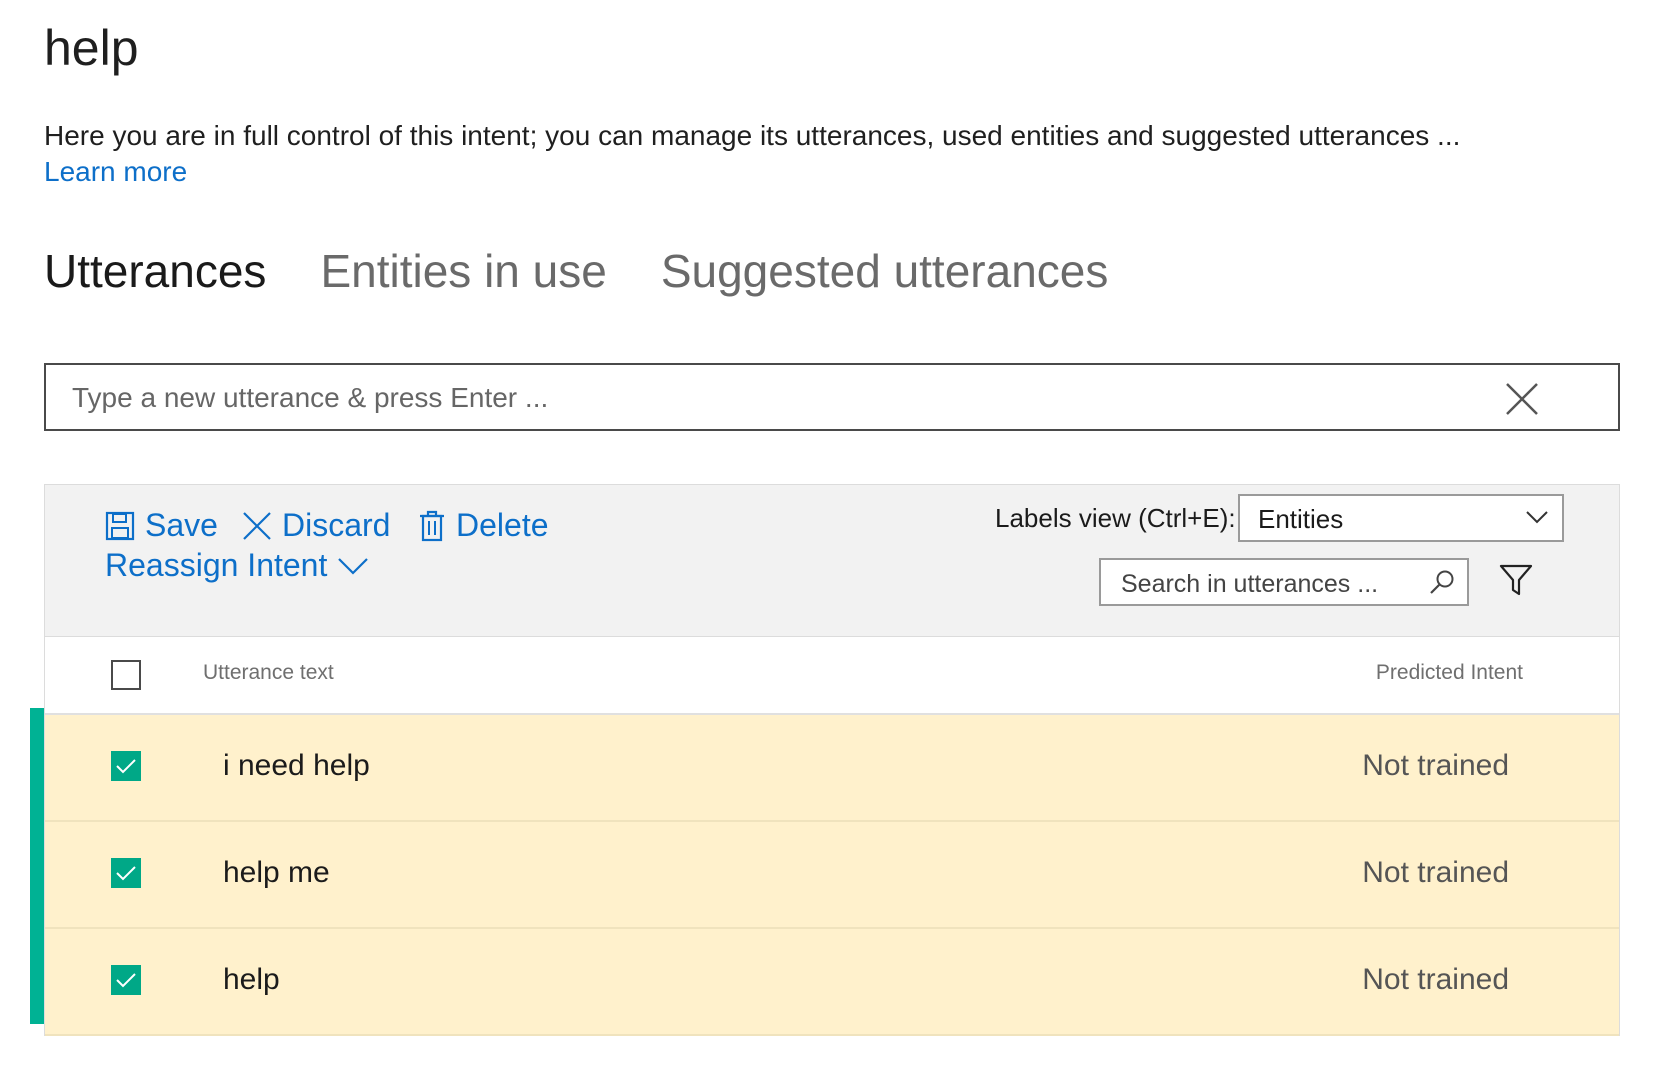  Describe the element at coordinates (155, 271) in the screenshot. I see `tab-utterances: Utterances` at that location.